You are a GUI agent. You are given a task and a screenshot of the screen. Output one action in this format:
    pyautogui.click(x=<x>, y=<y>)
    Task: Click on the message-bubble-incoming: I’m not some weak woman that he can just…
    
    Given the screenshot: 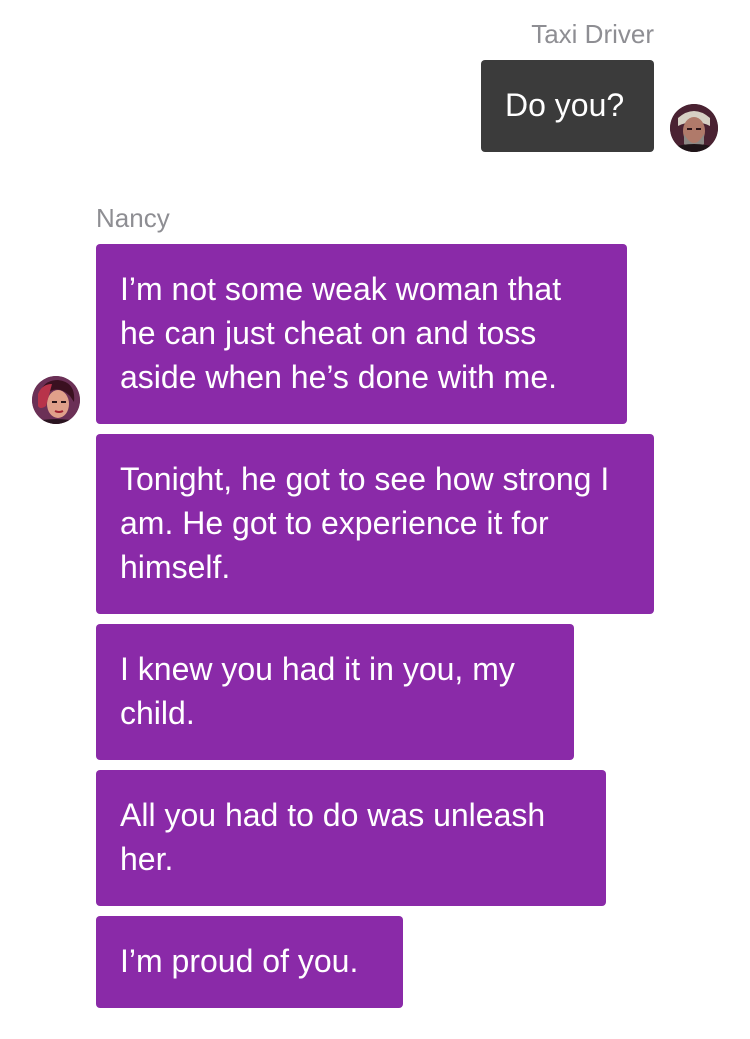 What is the action you would take?
    pyautogui.click(x=361, y=334)
    